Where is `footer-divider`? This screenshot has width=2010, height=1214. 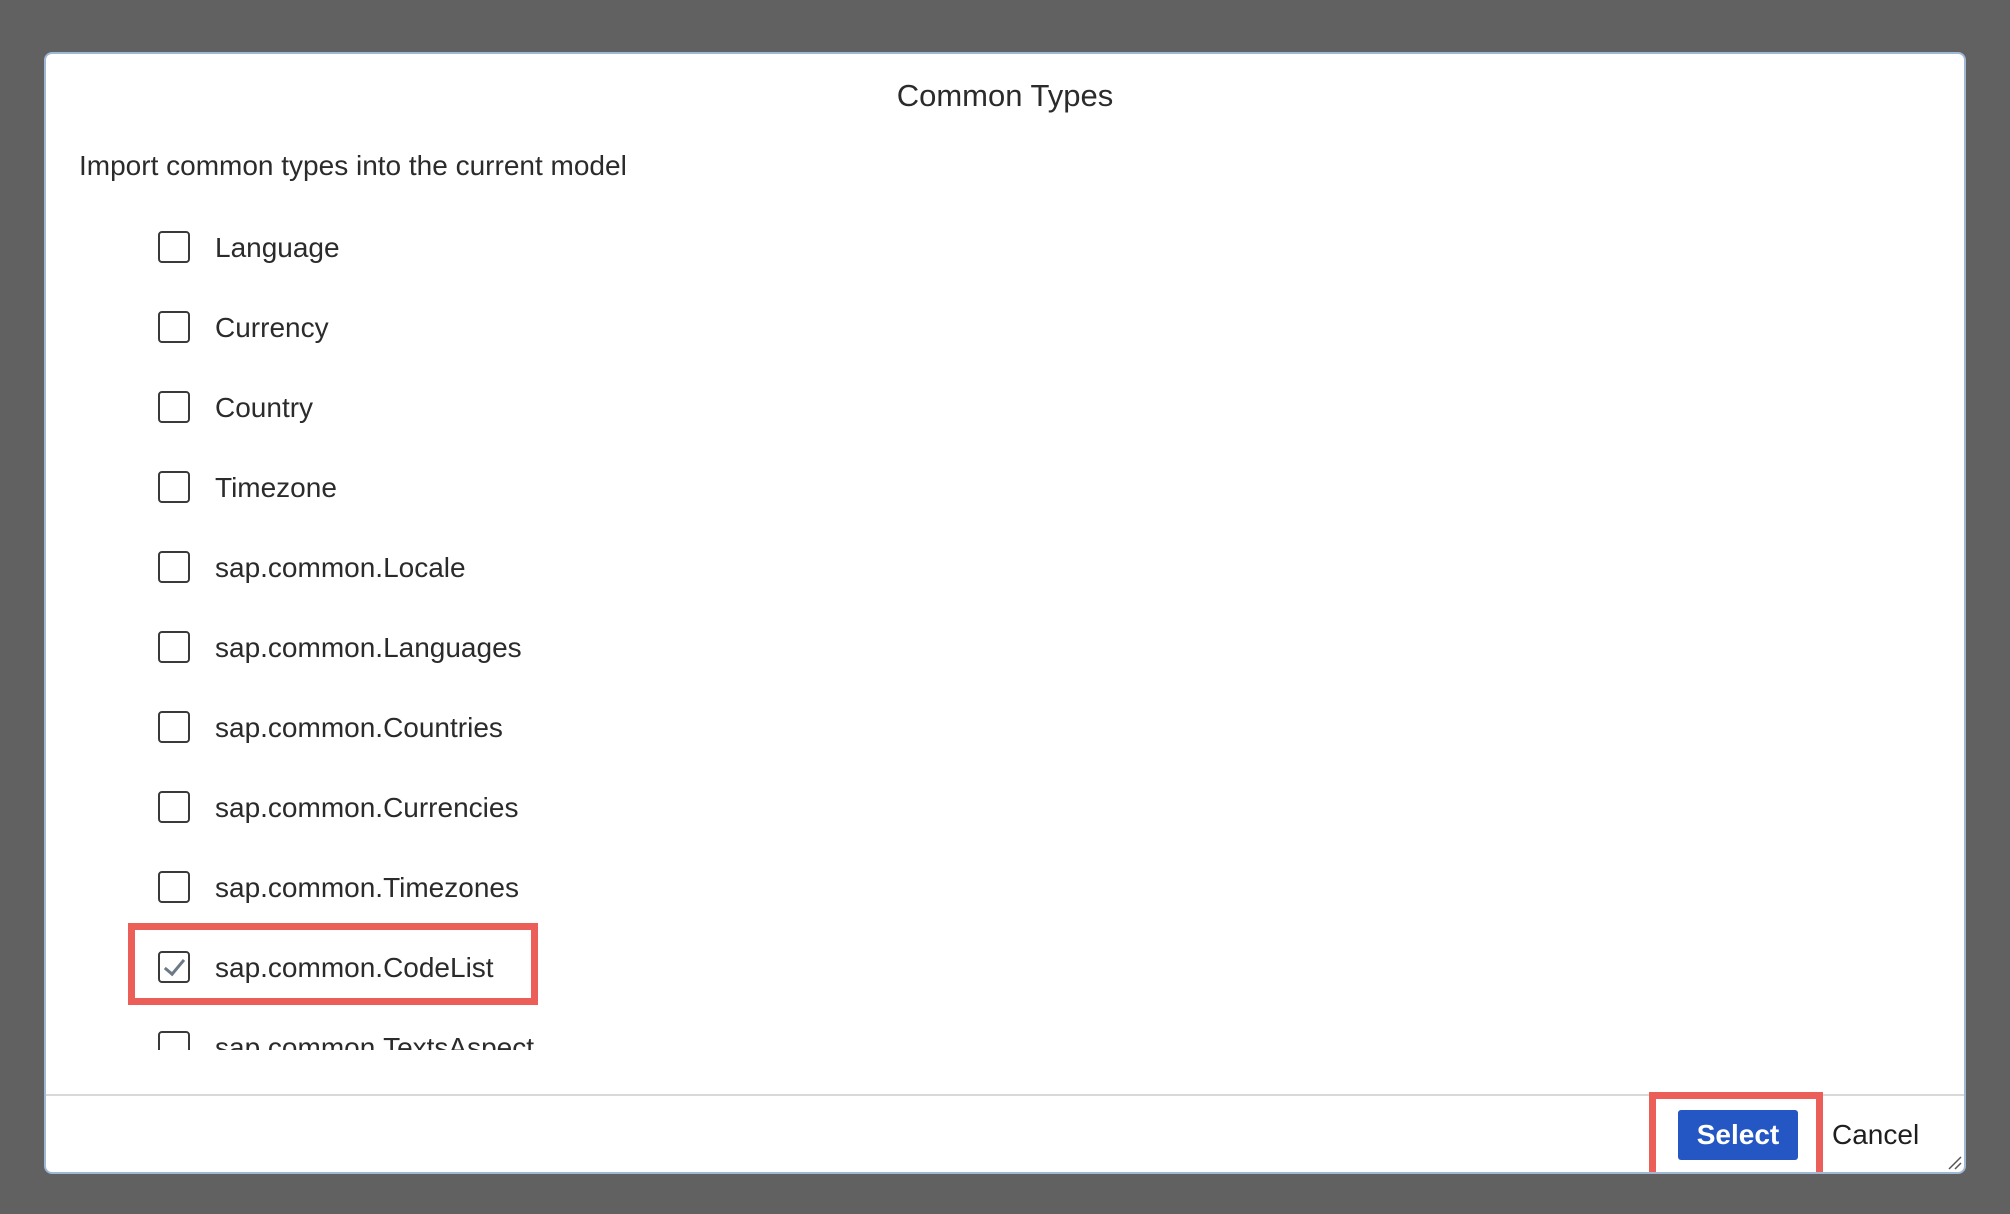
footer-divider is located at coordinates (1005, 1095).